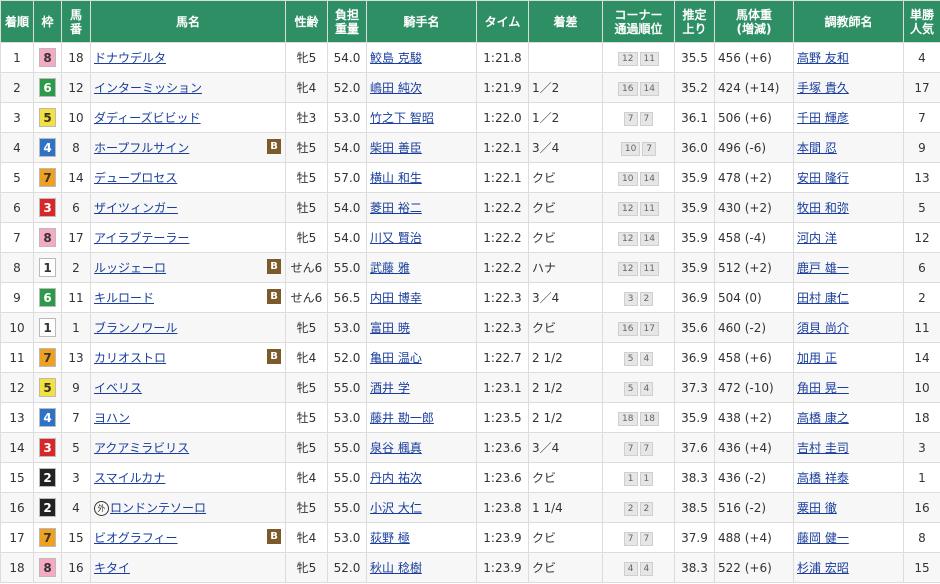 This screenshot has height=584, width=940. I want to click on horse-name-link: アイラブテーラー, so click(141, 238).